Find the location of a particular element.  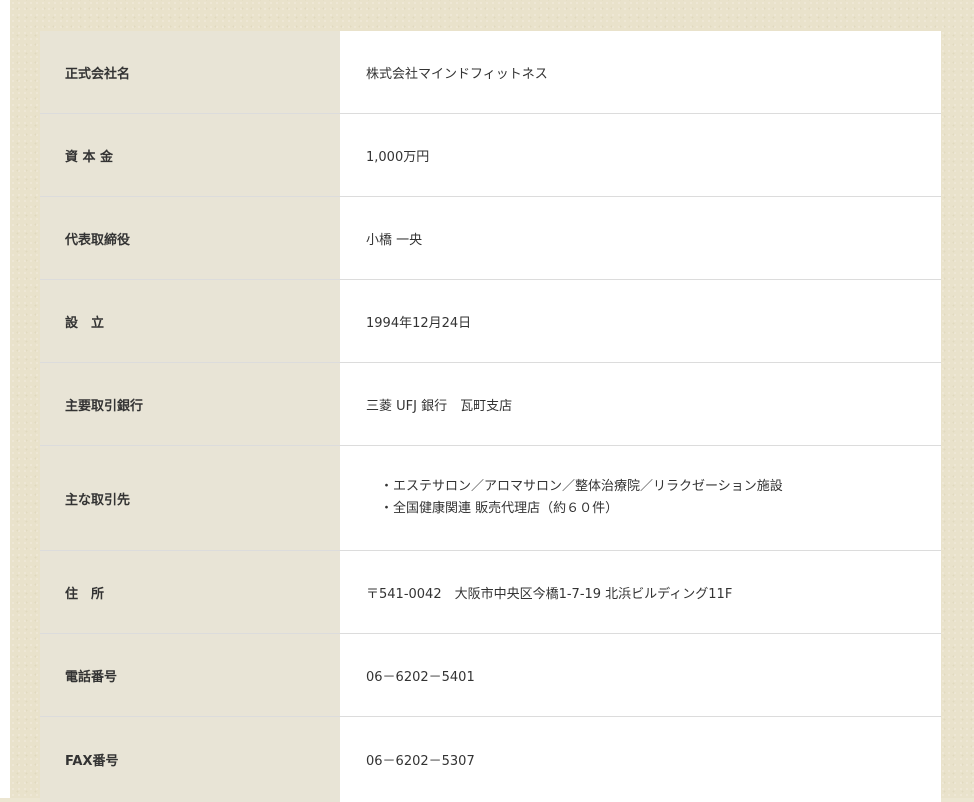

row-value-capital: 1,000万円 is located at coordinates (640, 155).